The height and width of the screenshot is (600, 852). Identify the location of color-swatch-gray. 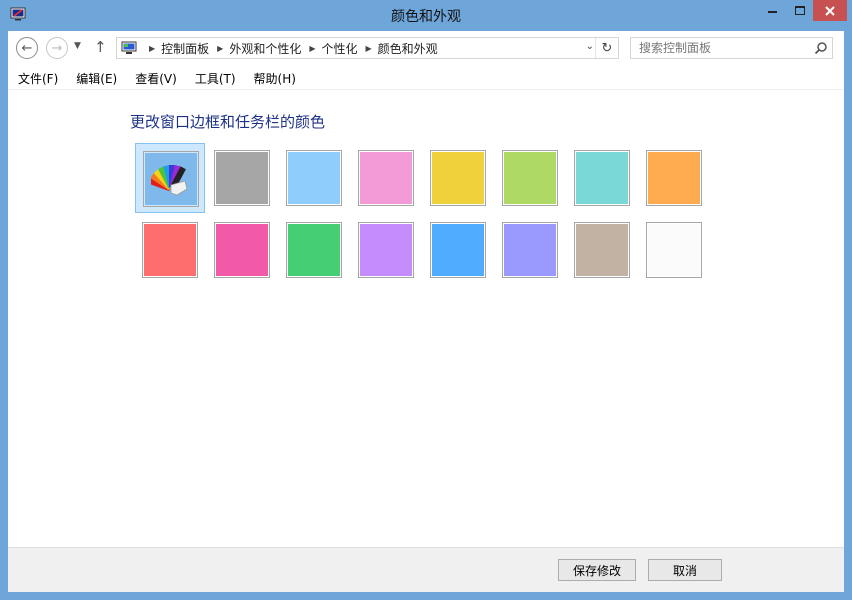
(242, 178).